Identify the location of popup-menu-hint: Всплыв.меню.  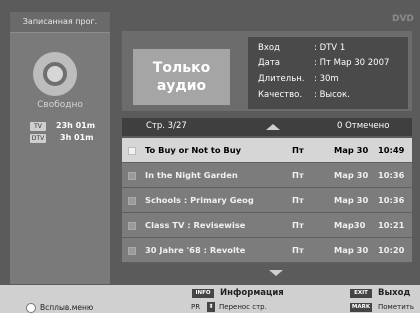
(66, 307).